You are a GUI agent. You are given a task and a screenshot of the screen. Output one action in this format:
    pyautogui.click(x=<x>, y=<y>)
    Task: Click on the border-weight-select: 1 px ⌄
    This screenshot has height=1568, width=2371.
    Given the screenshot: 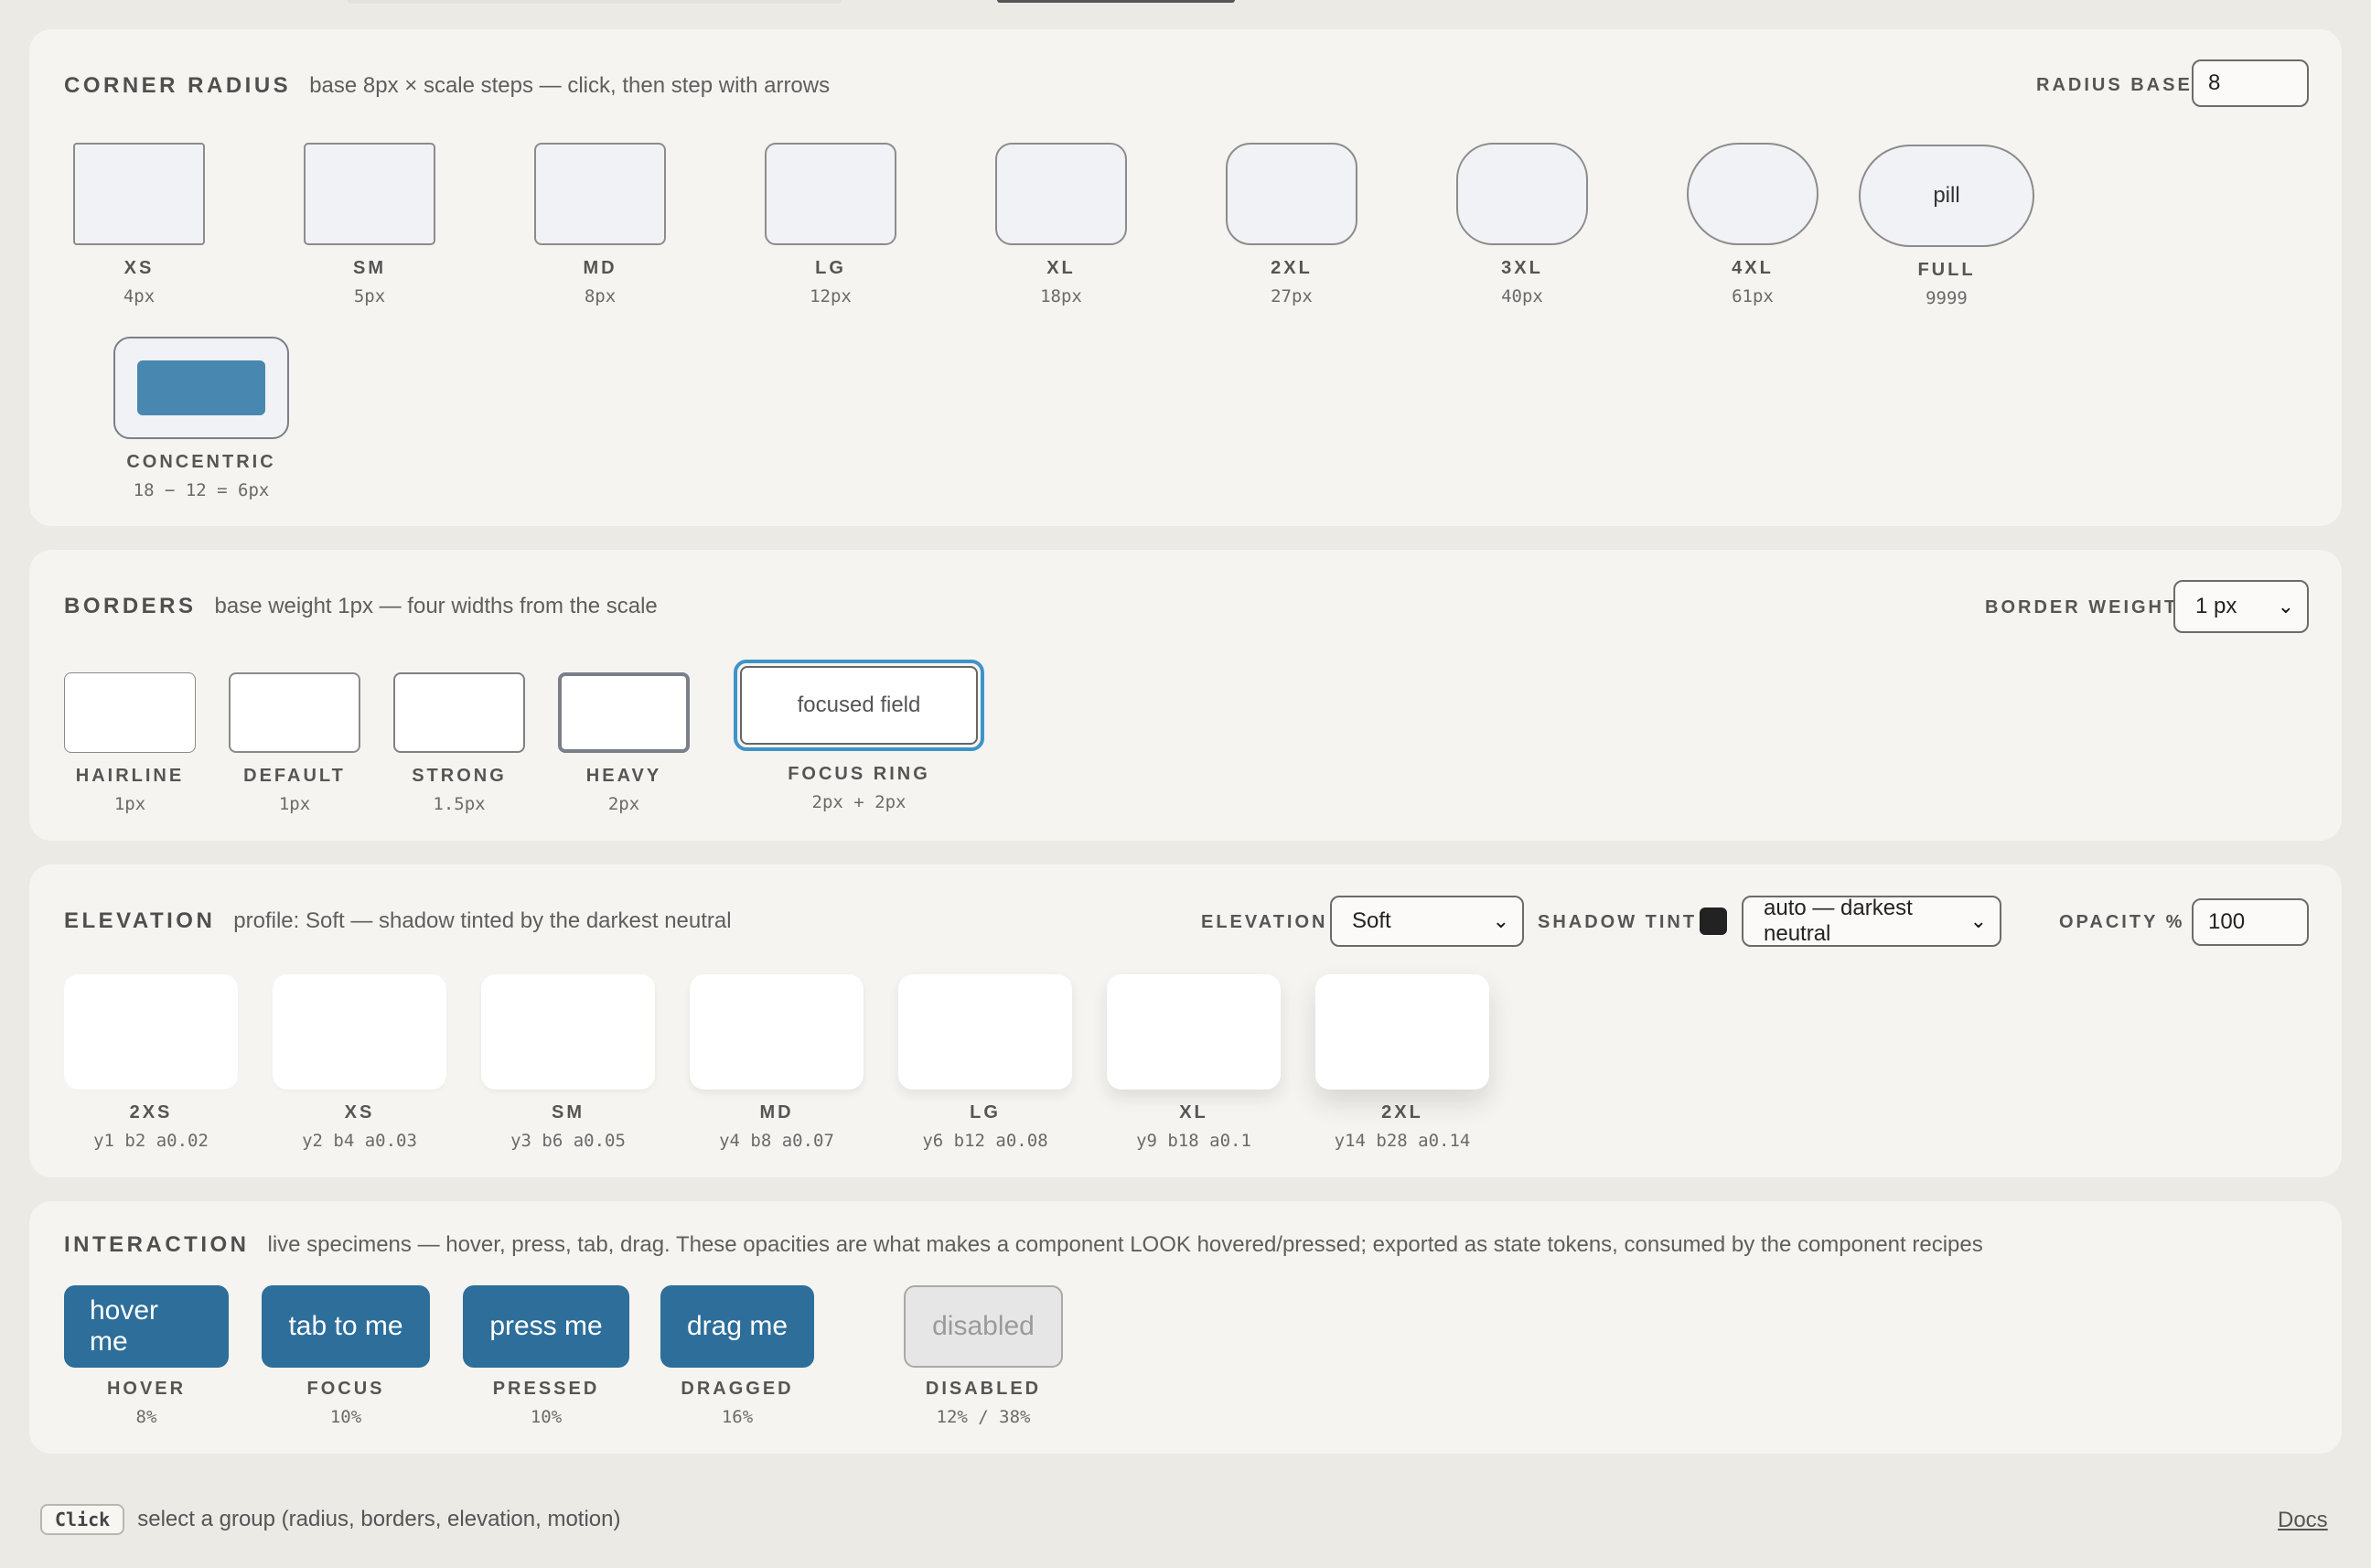 What is the action you would take?
    pyautogui.click(x=2241, y=606)
    